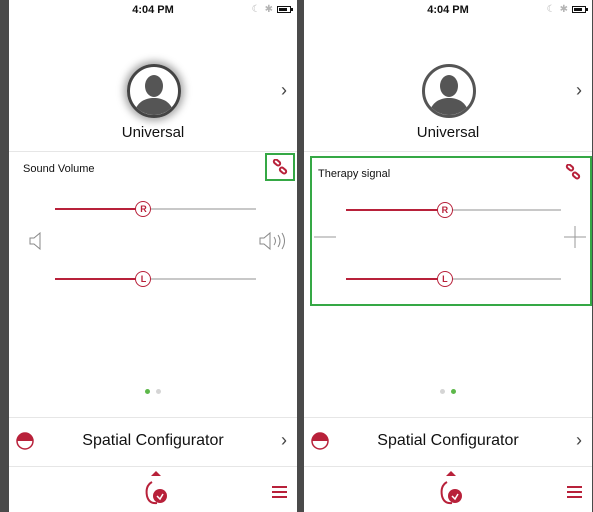 The height and width of the screenshot is (512, 593). I want to click on speaker-low-icon, so click(36, 241).